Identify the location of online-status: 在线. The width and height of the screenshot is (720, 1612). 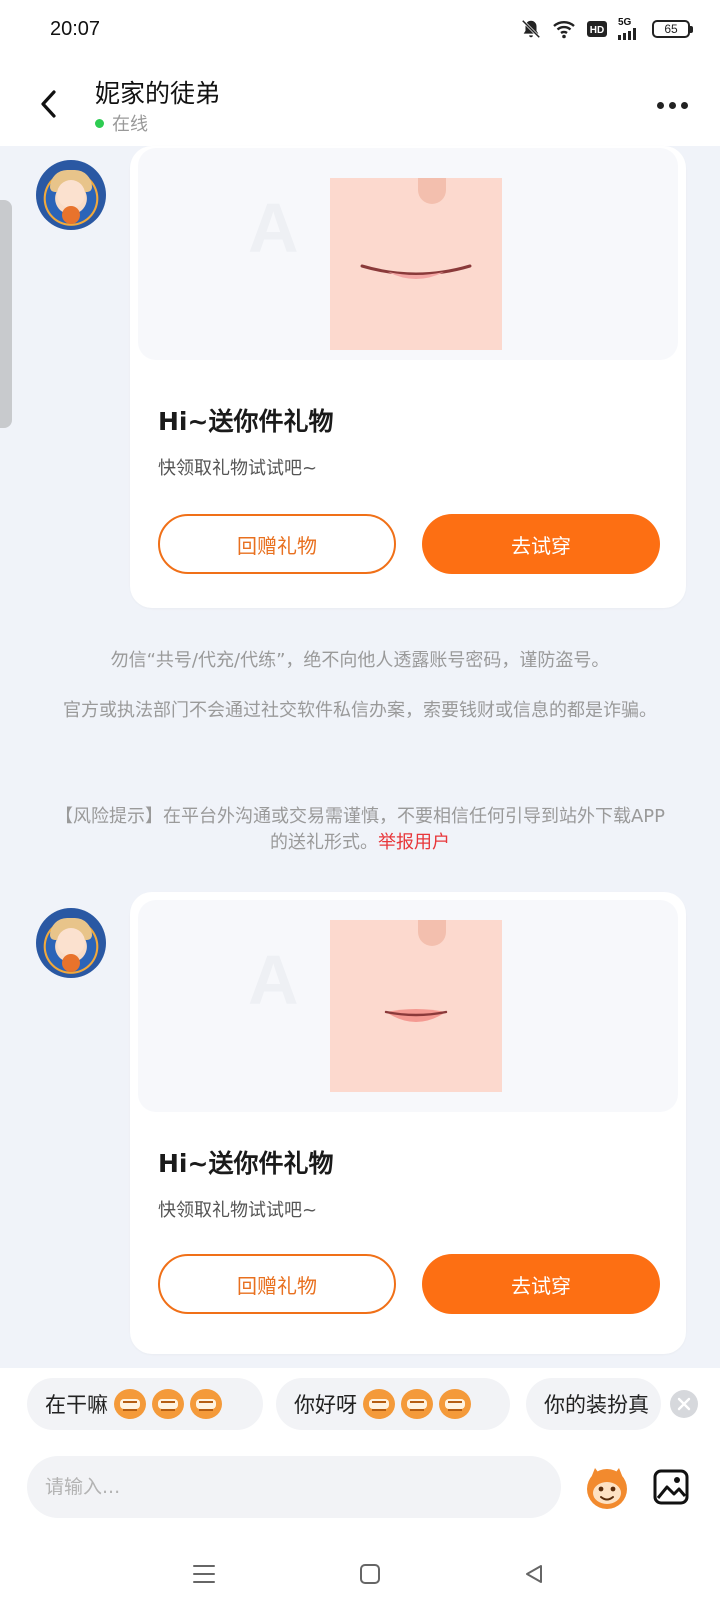
(121, 123).